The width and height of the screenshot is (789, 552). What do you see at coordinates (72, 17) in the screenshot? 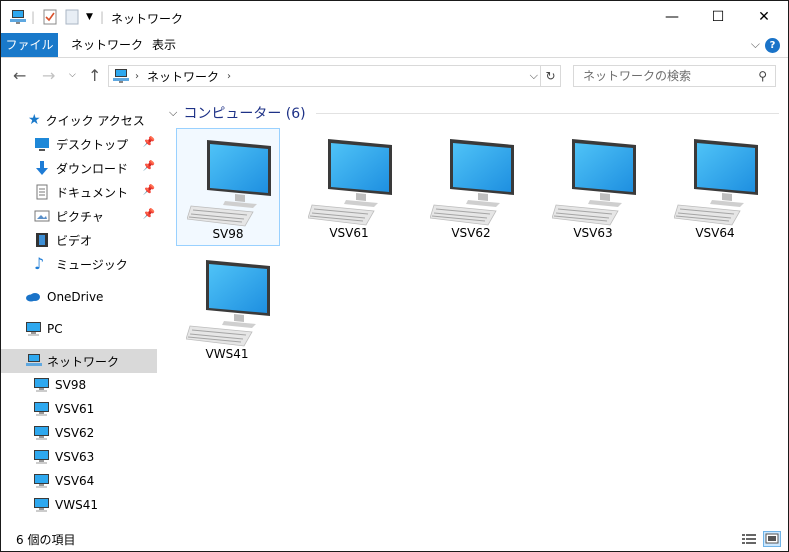
I see `new-folder-icon` at bounding box center [72, 17].